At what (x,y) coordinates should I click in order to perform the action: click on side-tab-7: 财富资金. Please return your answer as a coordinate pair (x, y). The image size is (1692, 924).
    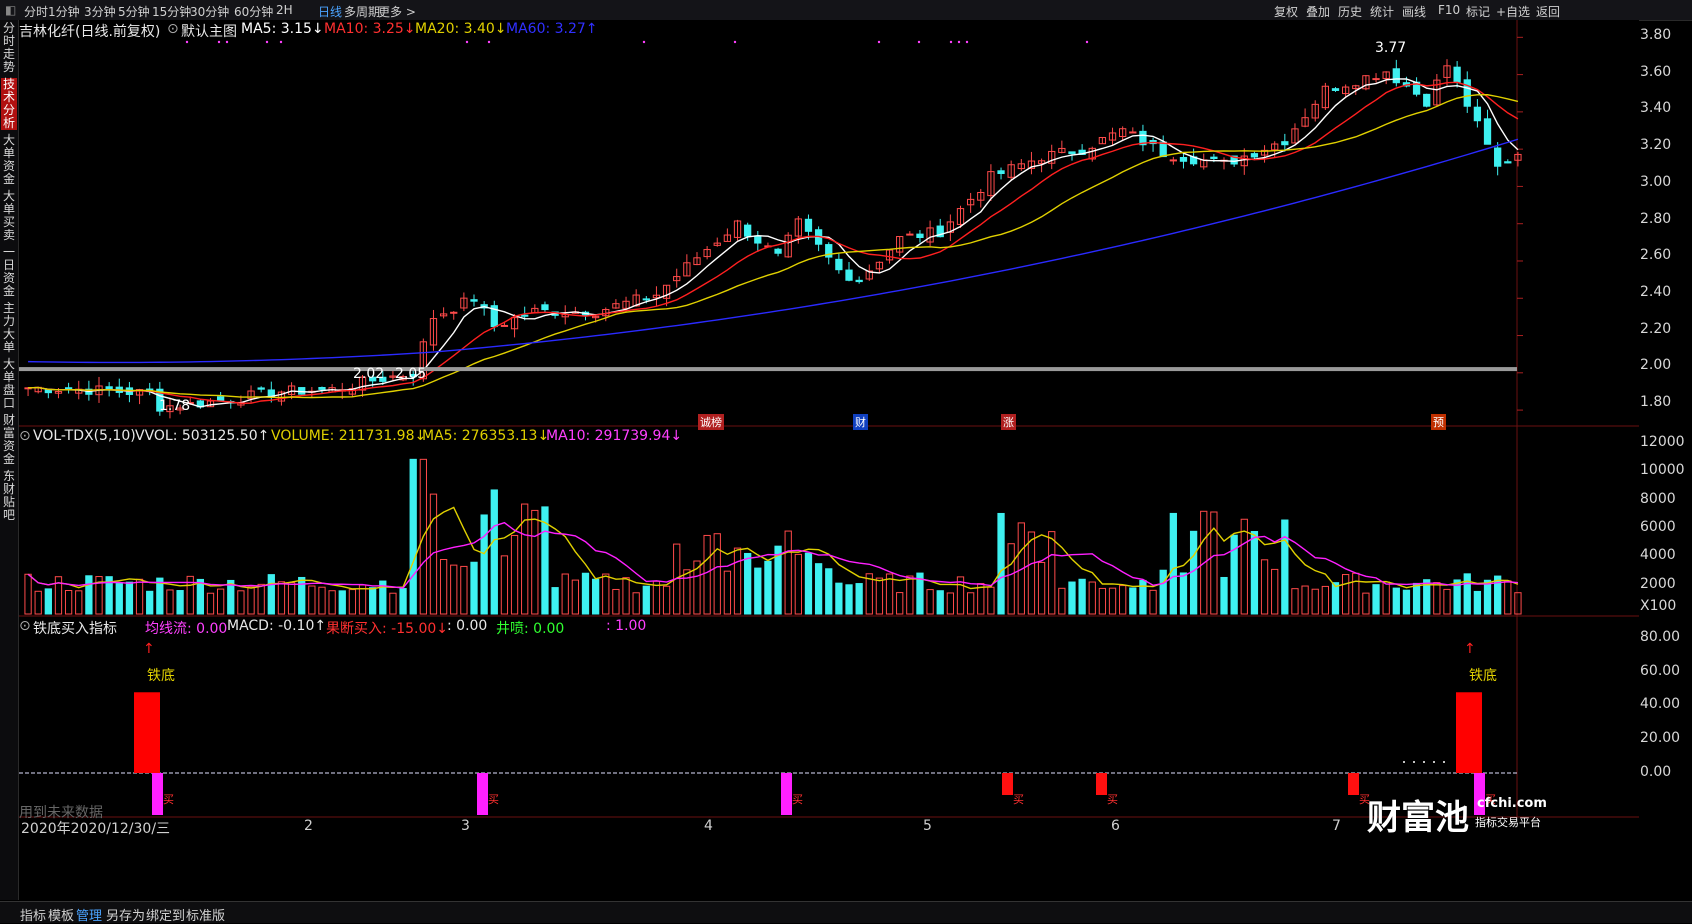
    Looking at the image, I should click on (9, 440).